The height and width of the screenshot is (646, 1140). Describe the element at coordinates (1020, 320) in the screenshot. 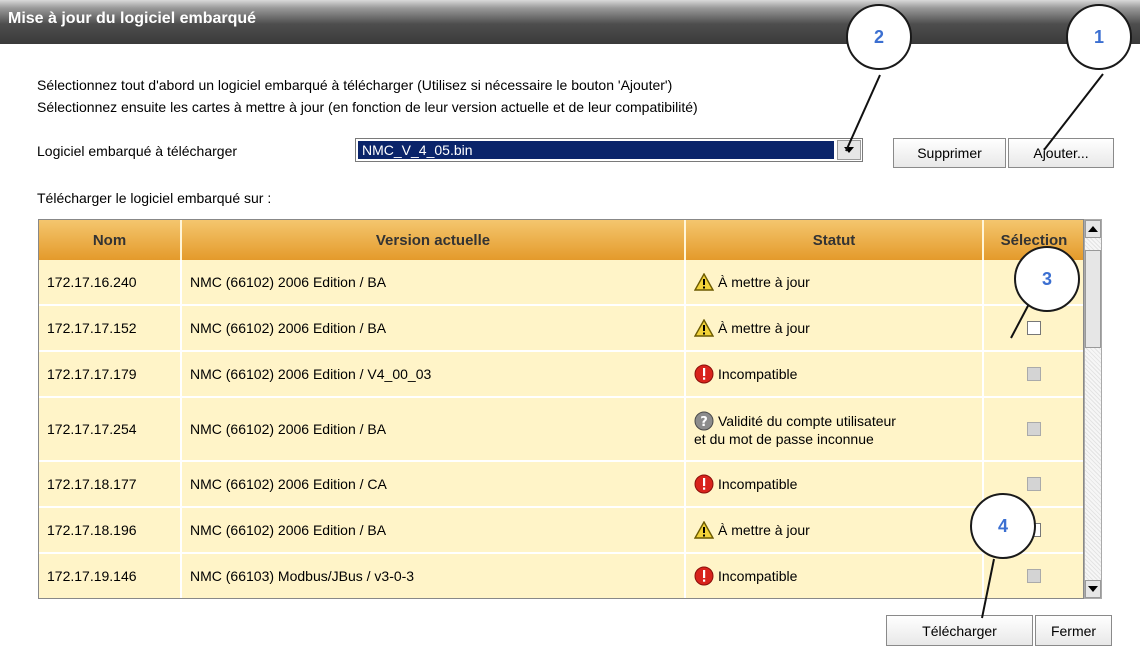

I see `callout-3-pointer` at that location.